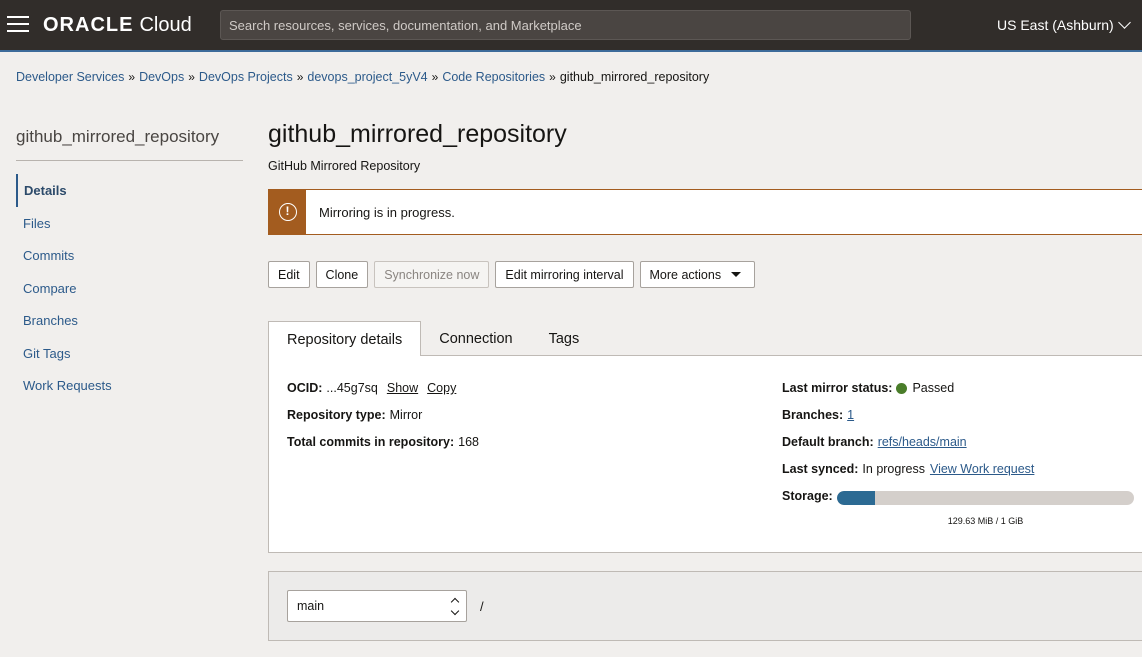  Describe the element at coordinates (571, 51) in the screenshot. I see `topbar-accent-line` at that location.